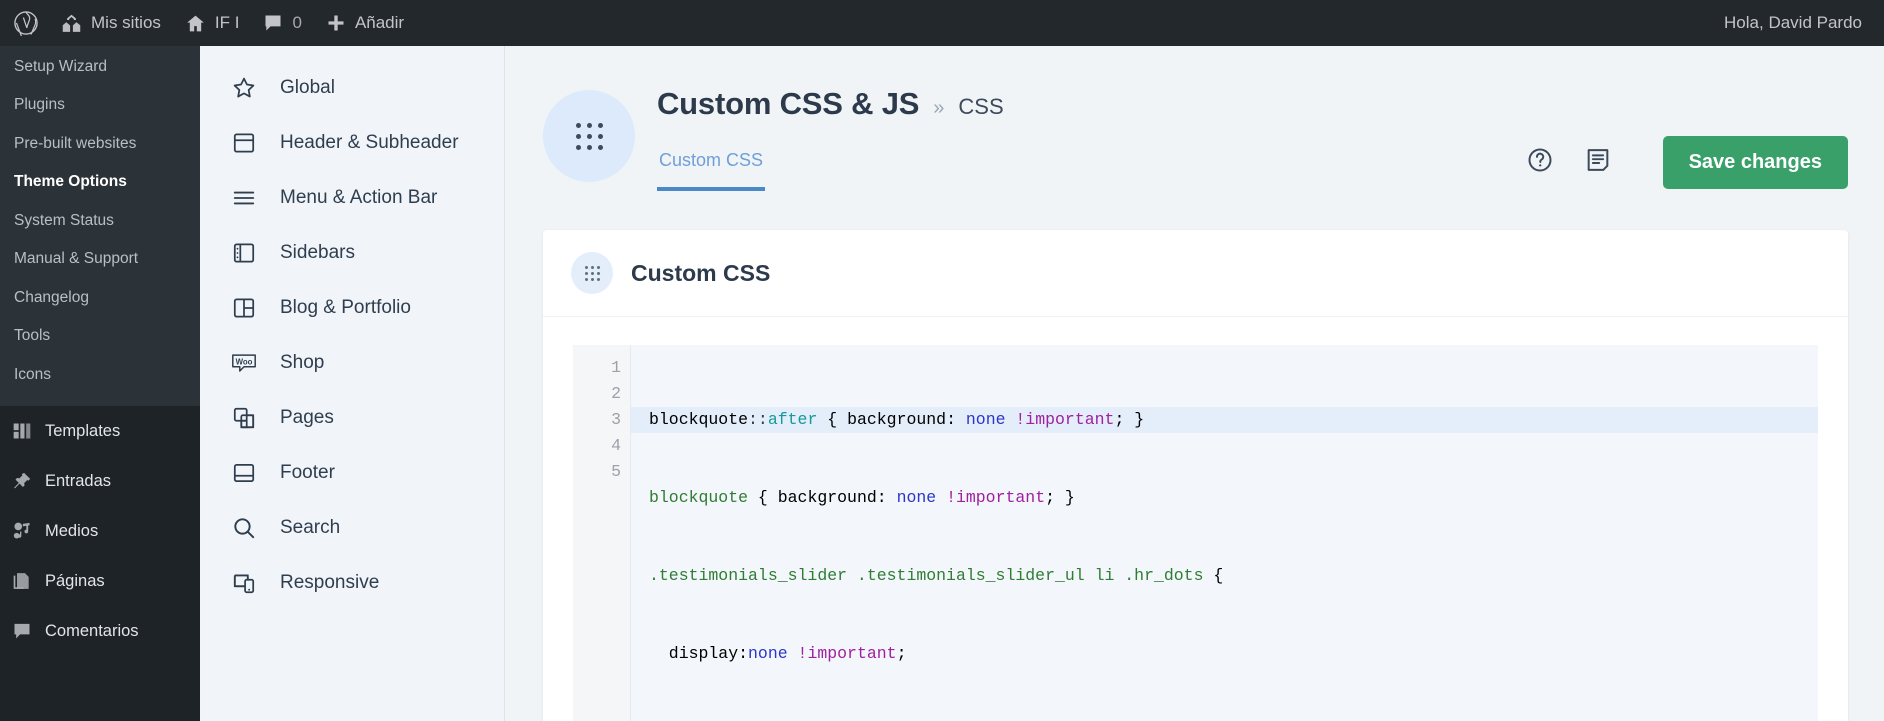 This screenshot has width=1884, height=721. Describe the element at coordinates (244, 143) in the screenshot. I see `header-layout-icon` at that location.